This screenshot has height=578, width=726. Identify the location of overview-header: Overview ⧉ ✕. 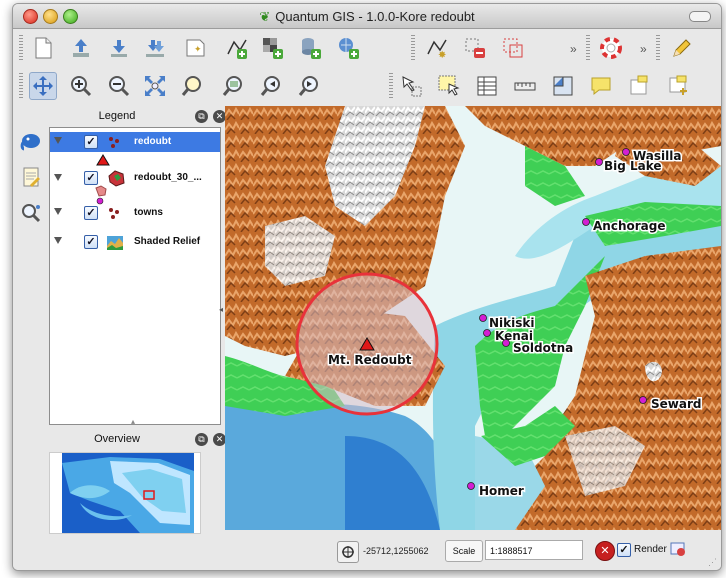
(136, 439).